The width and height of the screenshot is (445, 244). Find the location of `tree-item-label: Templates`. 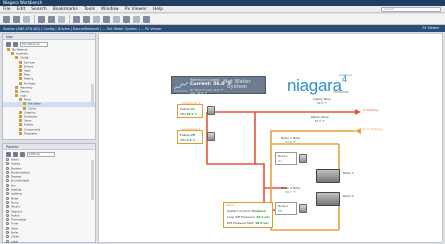

tree-item-label: Templates is located at coordinates (31, 134).